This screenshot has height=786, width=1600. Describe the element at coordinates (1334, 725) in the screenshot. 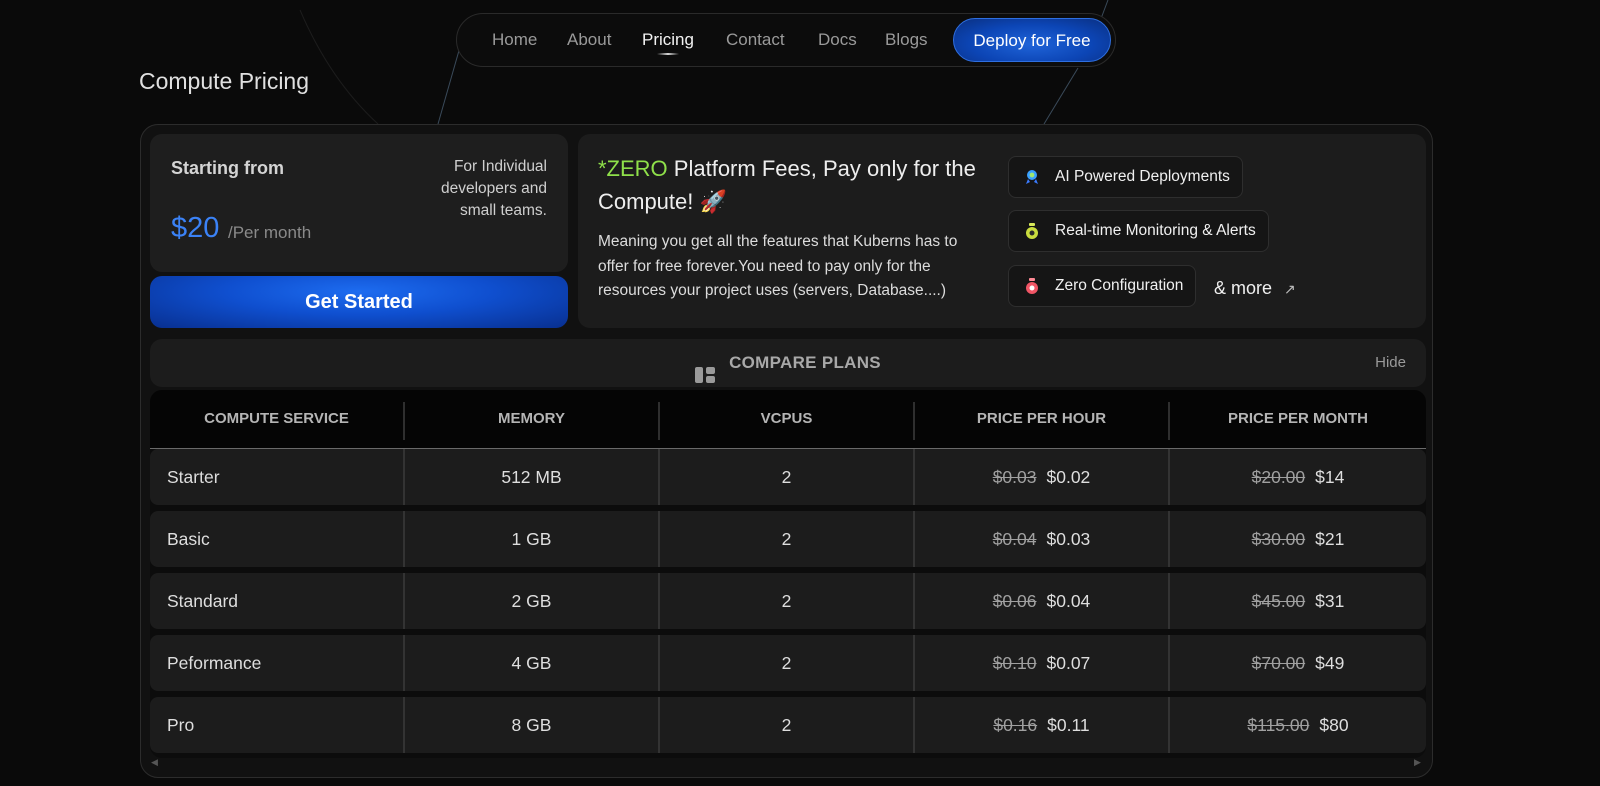

I see `new-price-month: $80` at that location.